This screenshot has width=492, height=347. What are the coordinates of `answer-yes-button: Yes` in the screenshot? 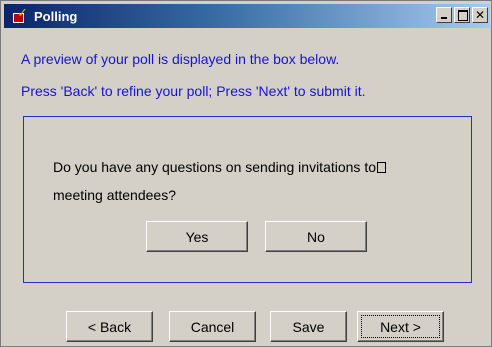 It's located at (197, 236).